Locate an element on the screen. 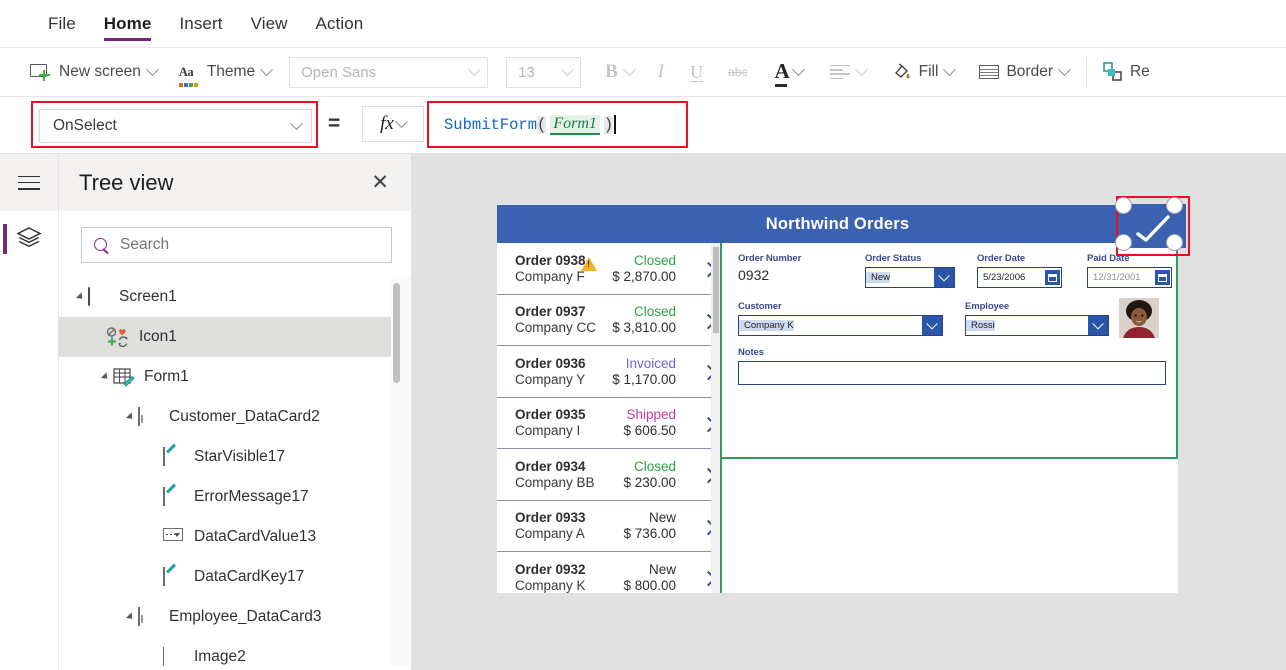  ribbon-divider is located at coordinates (1086, 72).